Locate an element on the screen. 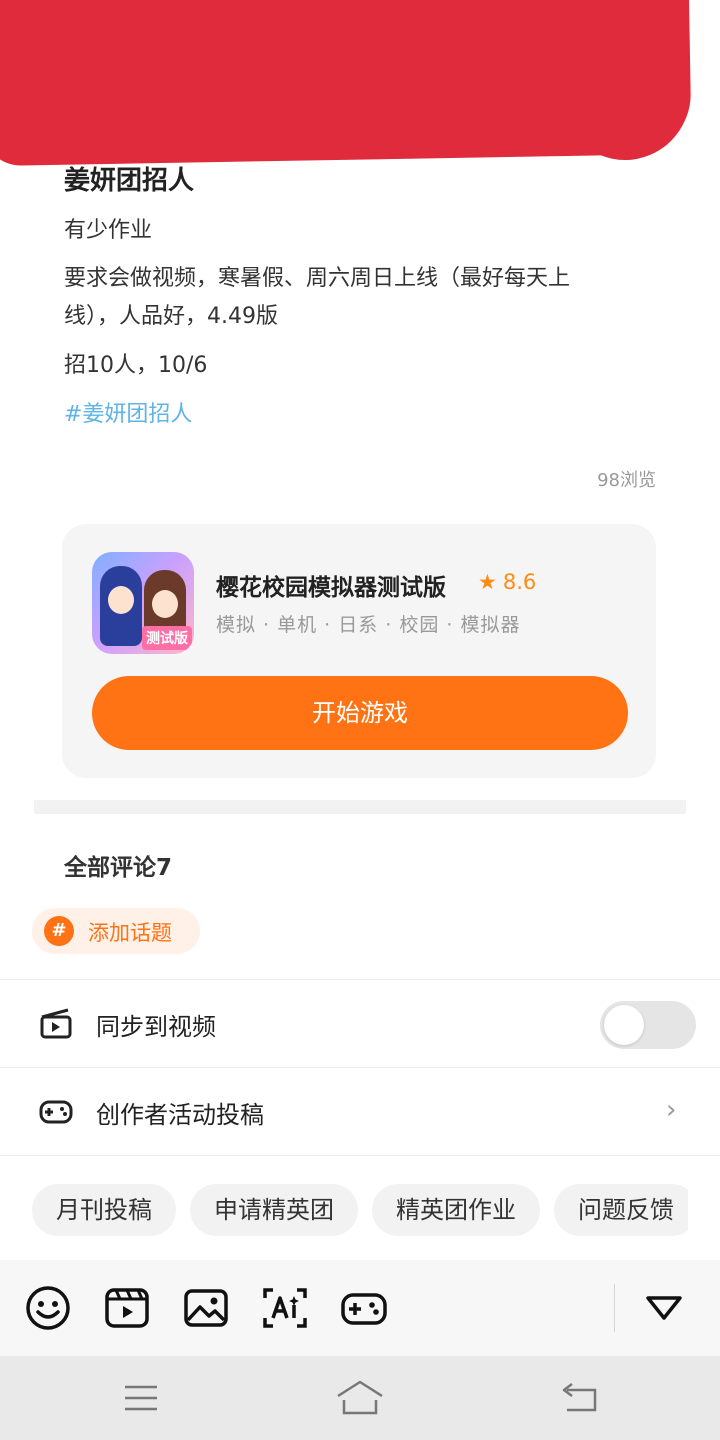 The height and width of the screenshot is (1440, 720). comments-heading: 全部评论7 is located at coordinates (118, 865).